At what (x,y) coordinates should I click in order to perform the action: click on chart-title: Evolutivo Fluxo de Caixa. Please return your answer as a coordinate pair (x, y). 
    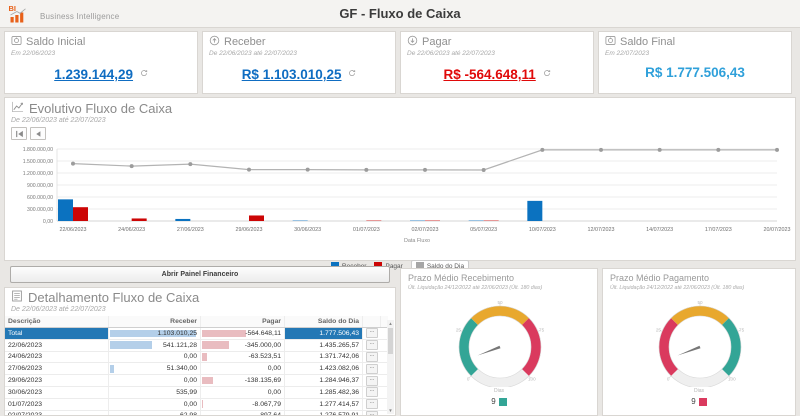
    Looking at the image, I should click on (101, 108).